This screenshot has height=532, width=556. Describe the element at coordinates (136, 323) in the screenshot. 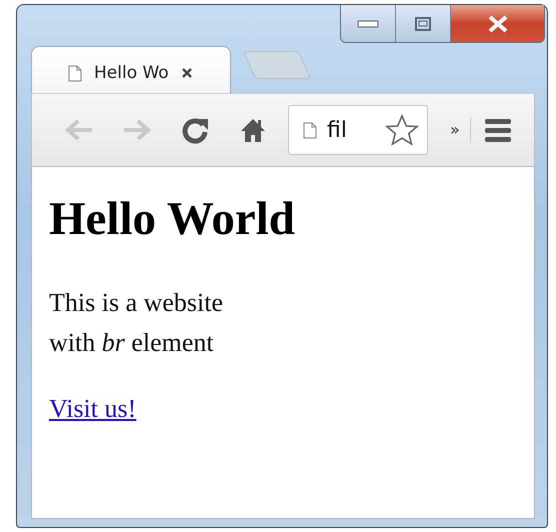

I see `page-paragraph: This is a website with br element` at that location.